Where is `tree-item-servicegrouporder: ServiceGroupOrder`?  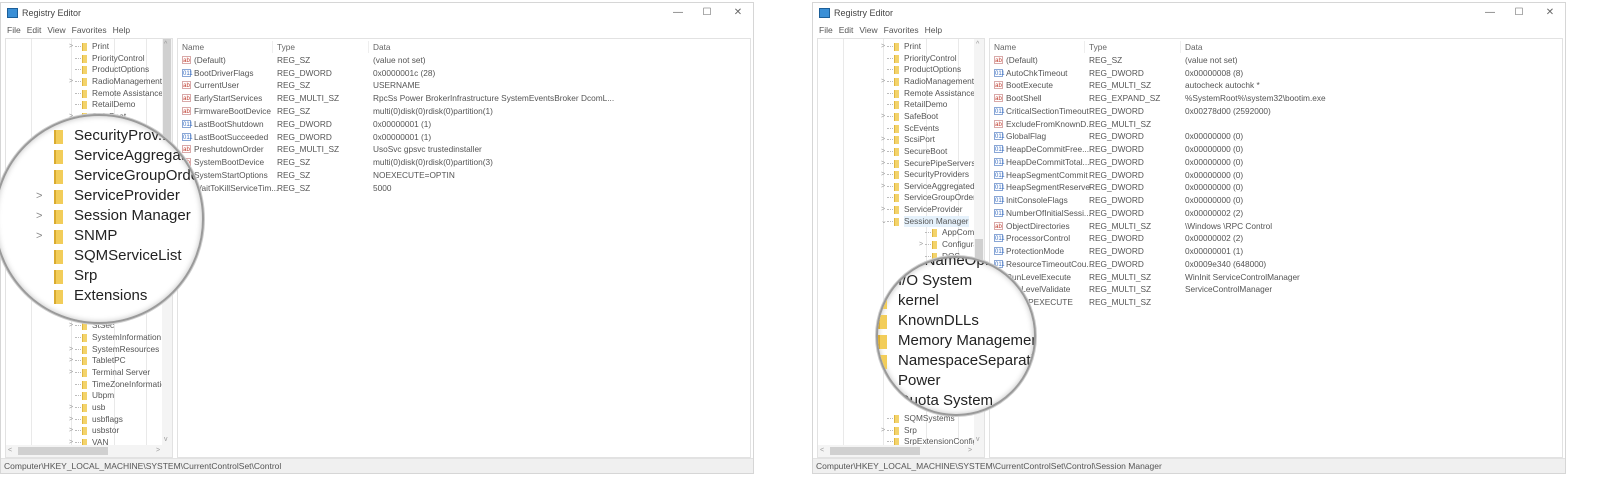 tree-item-servicegrouporder: ServiceGroupOrder is located at coordinates (928, 197).